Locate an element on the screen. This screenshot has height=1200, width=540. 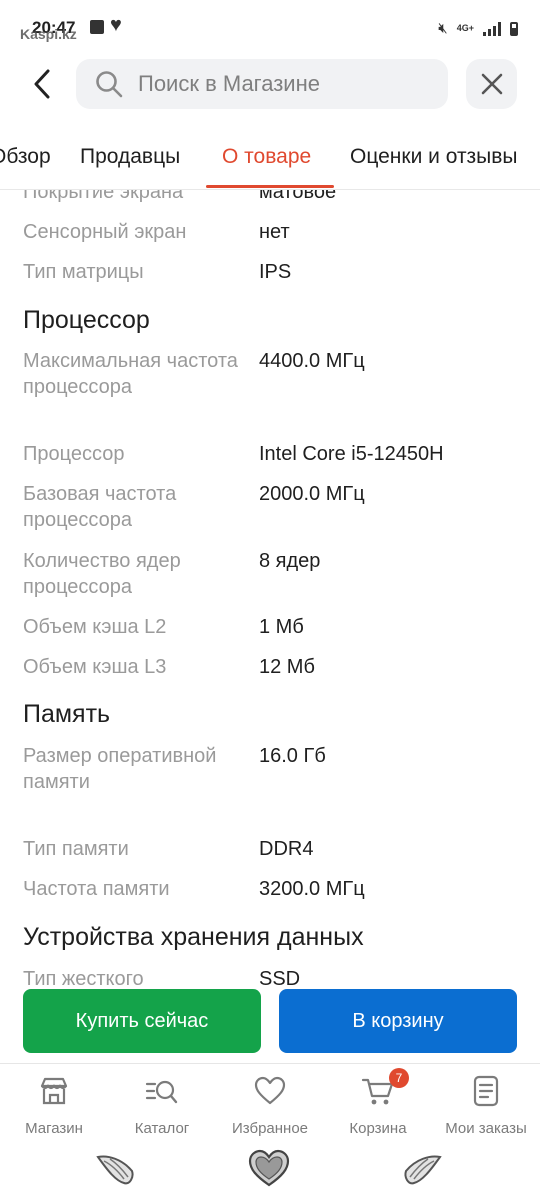
nav-item-orders: Мои заказы is located at coordinates (486, 1107).